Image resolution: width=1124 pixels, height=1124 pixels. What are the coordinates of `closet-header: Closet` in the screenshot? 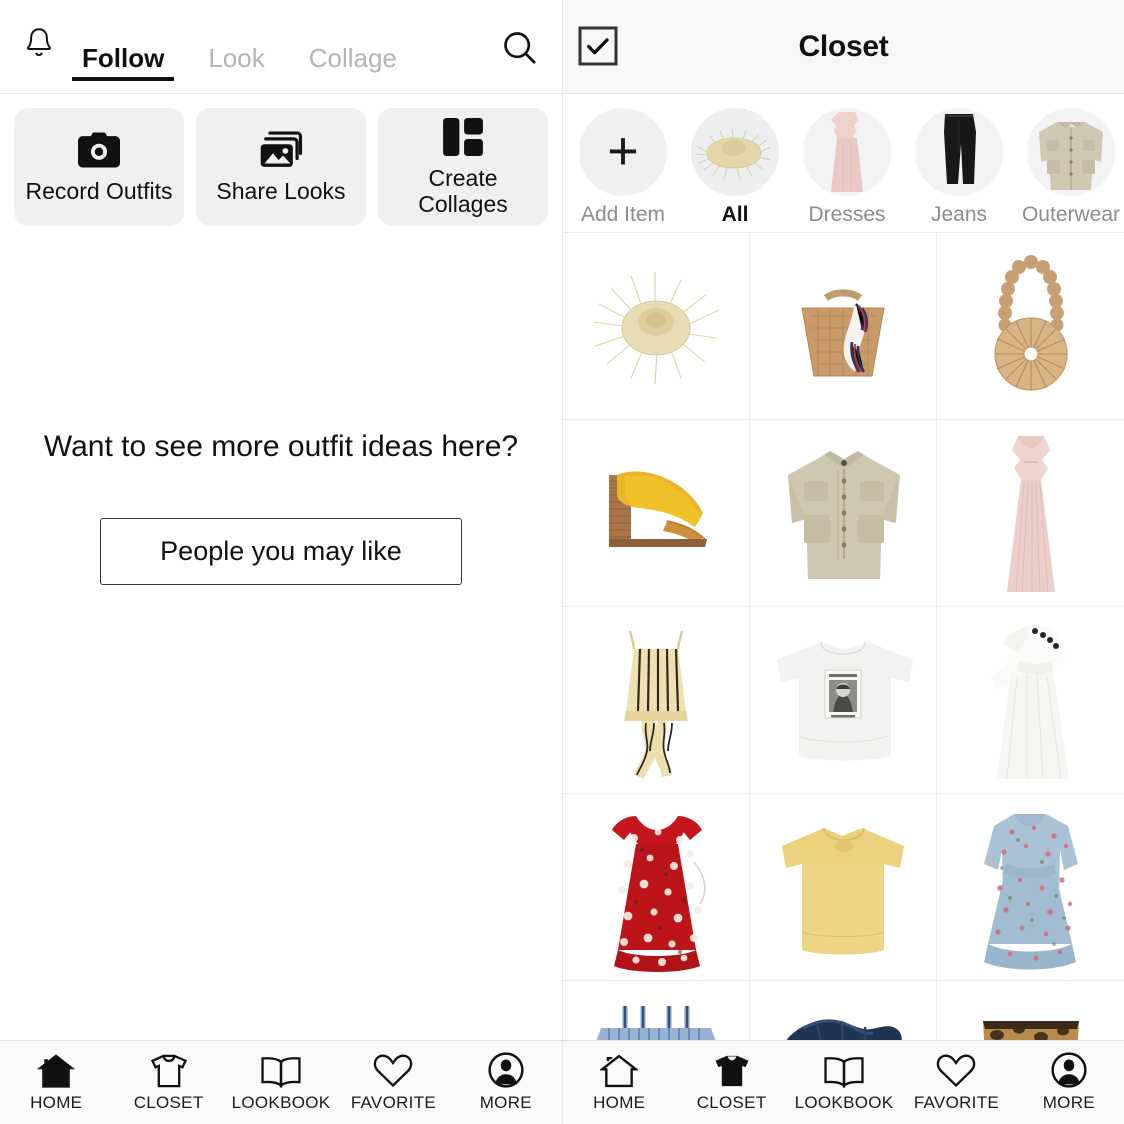 It's located at (843, 47).